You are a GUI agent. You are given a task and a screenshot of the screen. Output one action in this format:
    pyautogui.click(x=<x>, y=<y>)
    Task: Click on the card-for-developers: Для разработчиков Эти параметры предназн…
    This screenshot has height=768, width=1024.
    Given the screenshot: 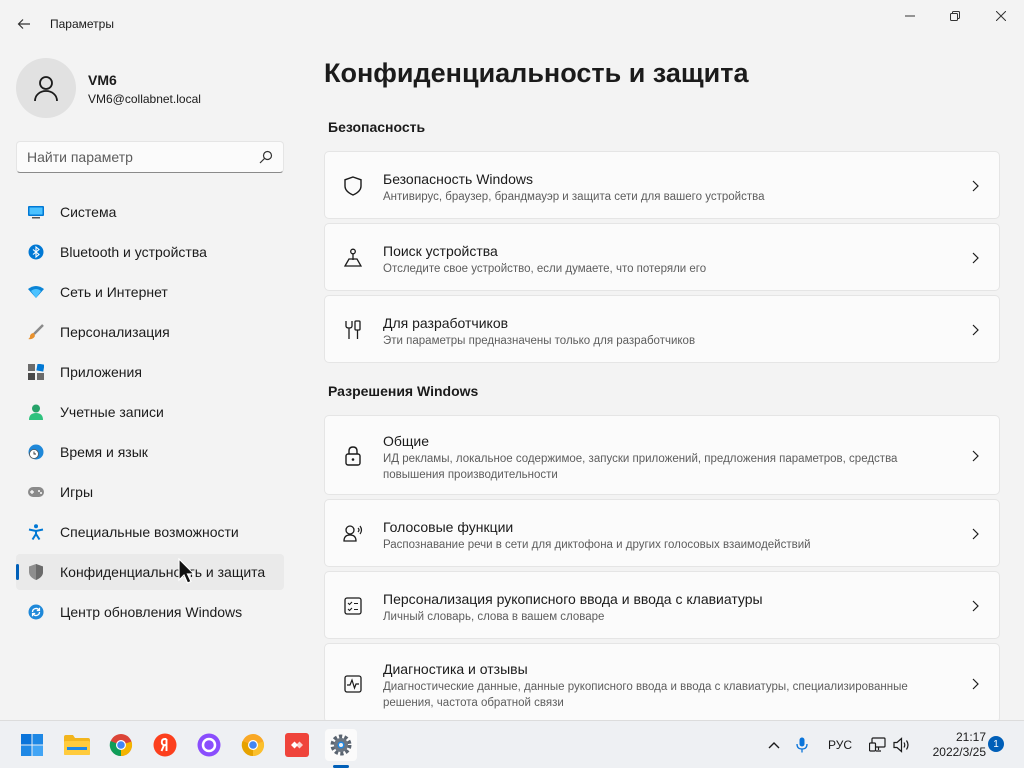 What is the action you would take?
    pyautogui.click(x=662, y=329)
    